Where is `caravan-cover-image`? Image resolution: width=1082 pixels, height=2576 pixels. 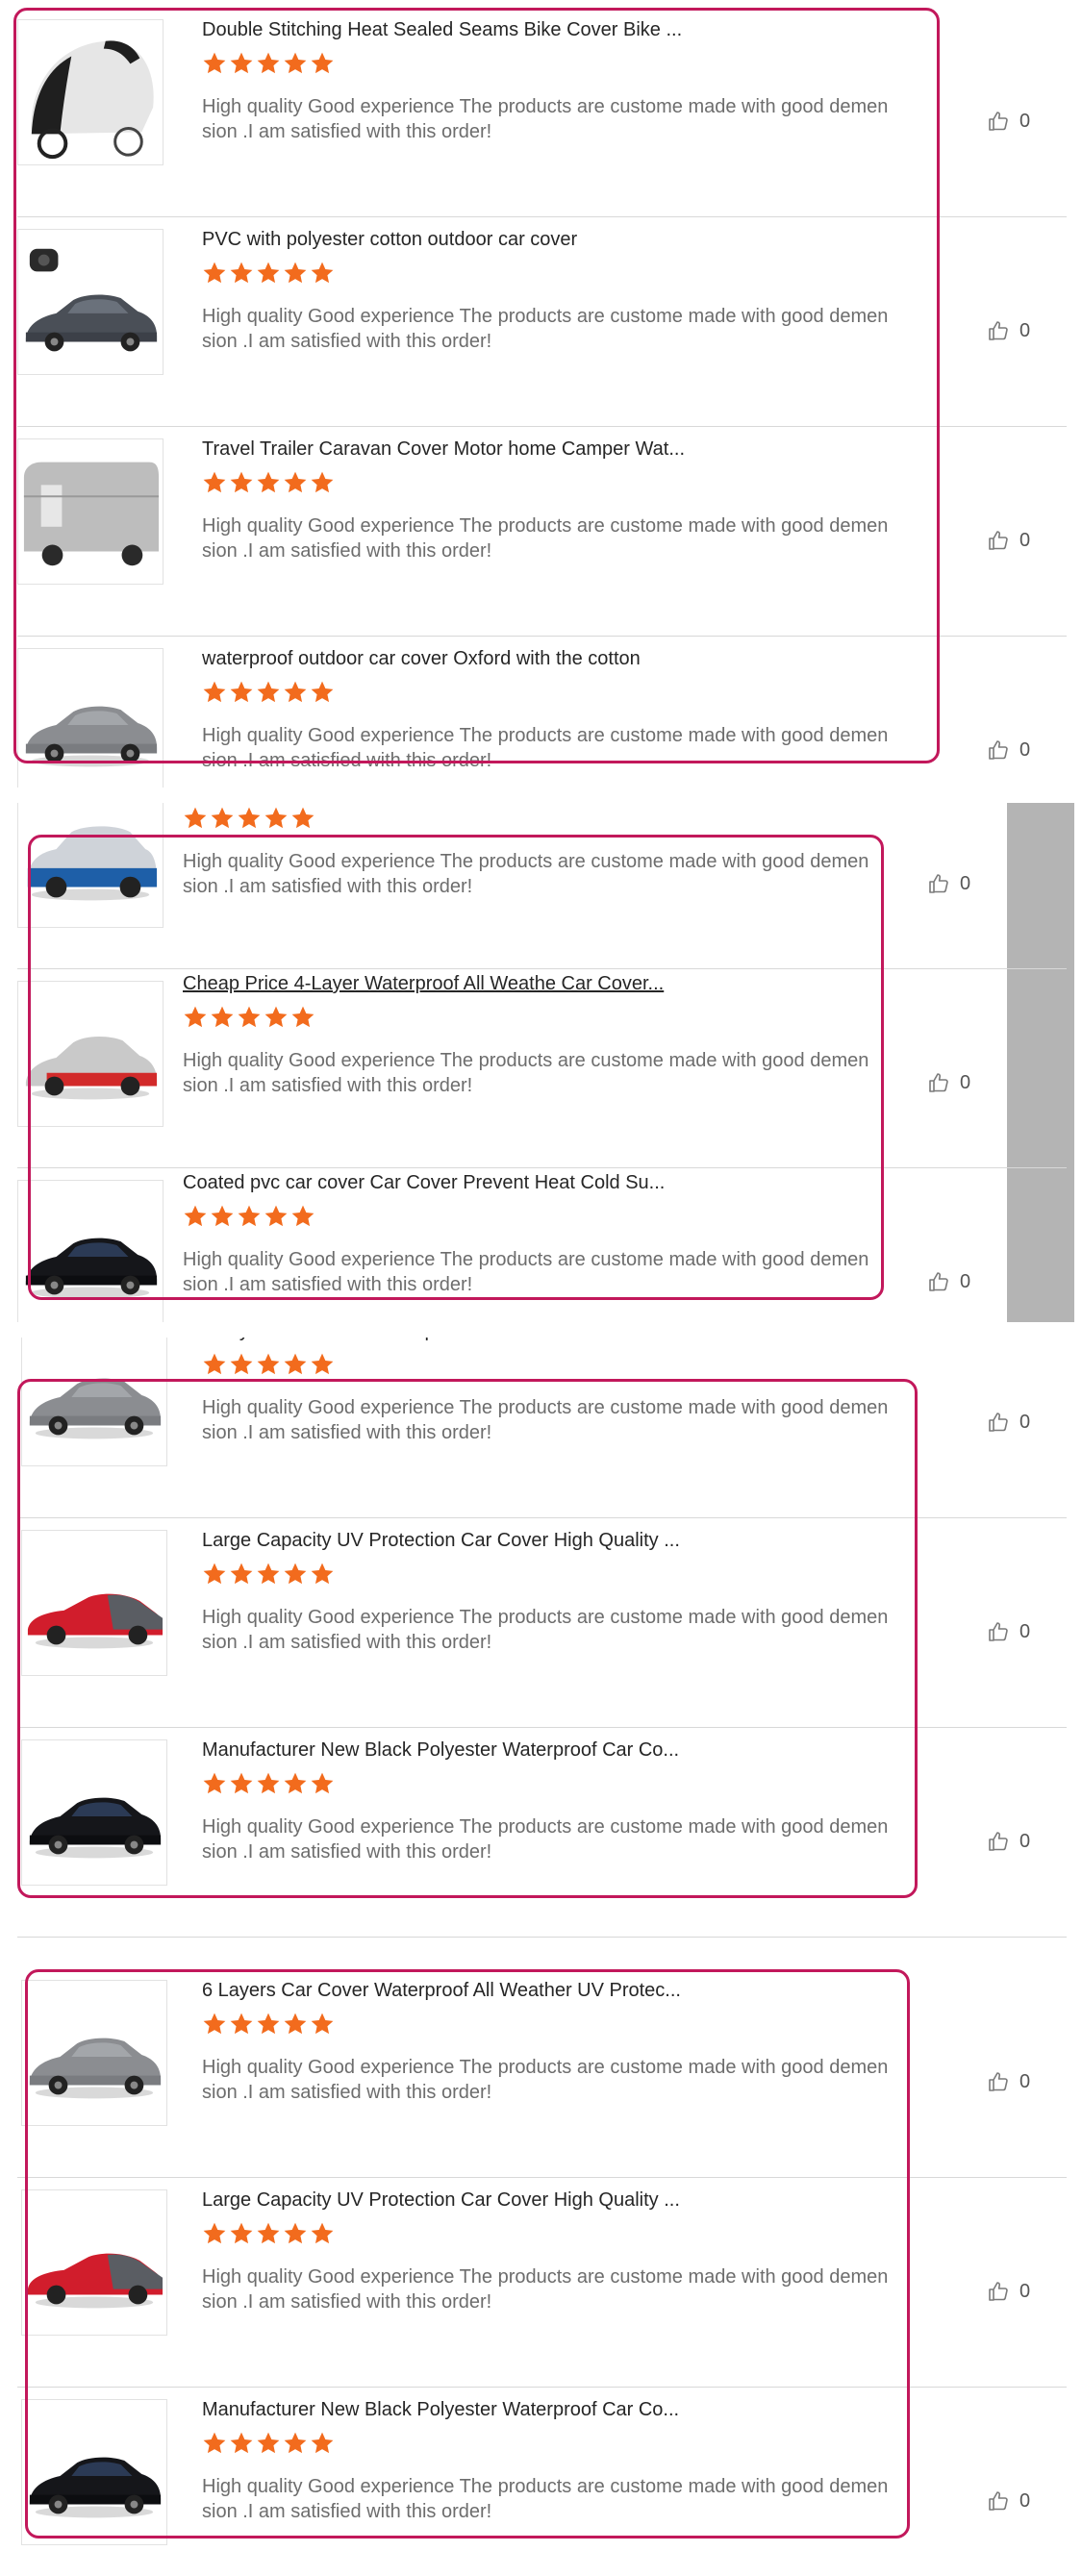 caravan-cover-image is located at coordinates (90, 511).